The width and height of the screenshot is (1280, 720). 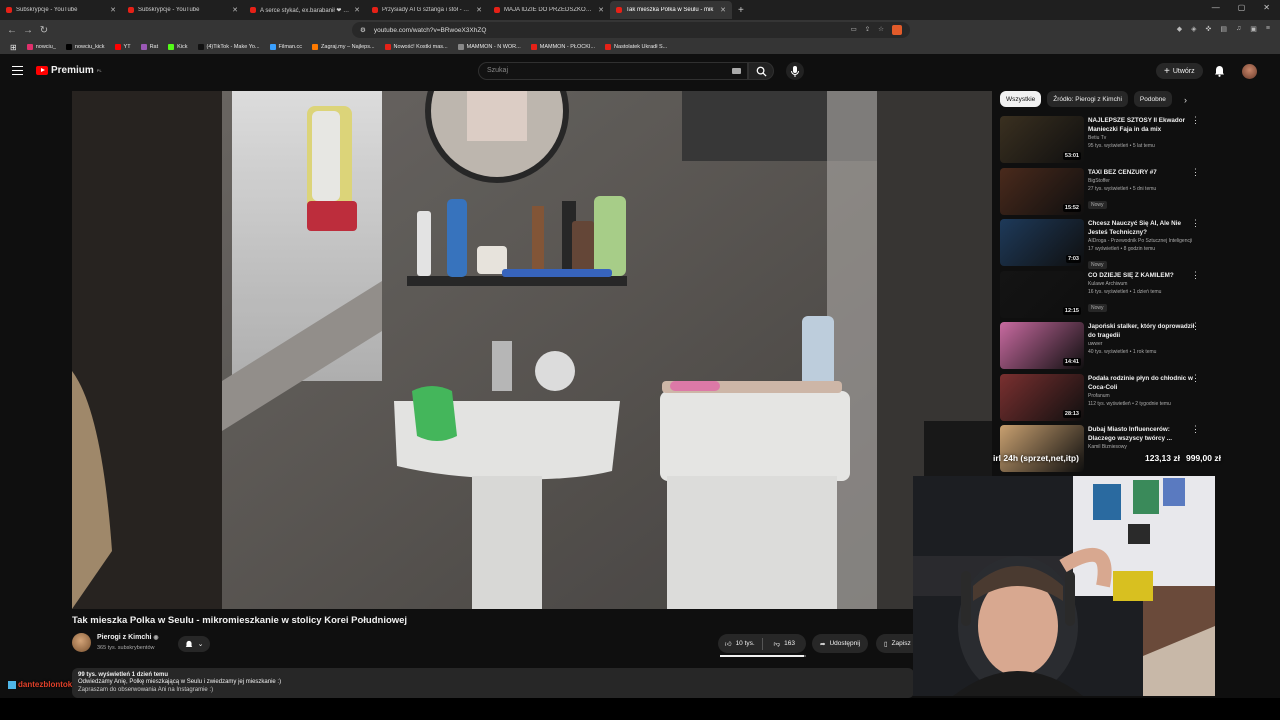 I want to click on subscription-bell-button: ⌄, so click(x=194, y=644).